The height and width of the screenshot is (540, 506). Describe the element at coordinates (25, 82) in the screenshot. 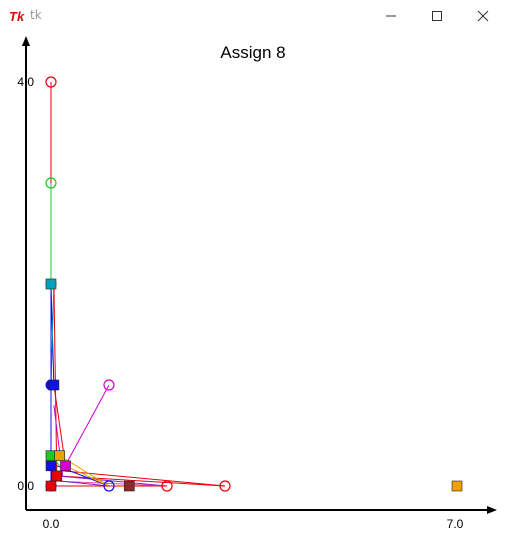

I see `y-tick-label-max: 4.0` at that location.